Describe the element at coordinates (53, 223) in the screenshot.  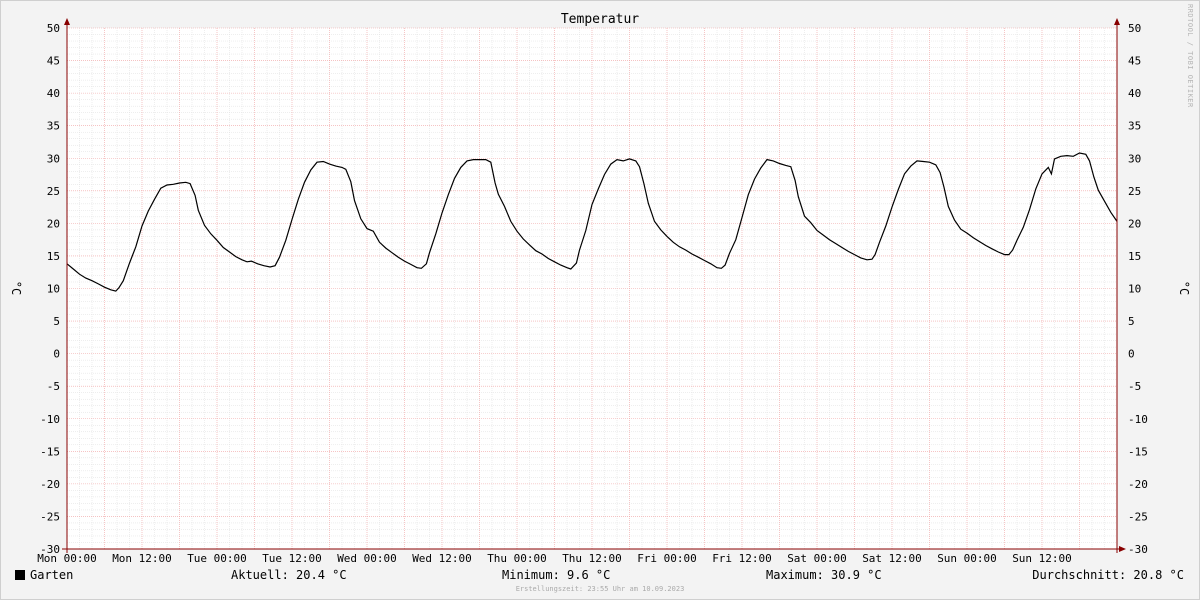
I see `y-tick-label-left: 20` at that location.